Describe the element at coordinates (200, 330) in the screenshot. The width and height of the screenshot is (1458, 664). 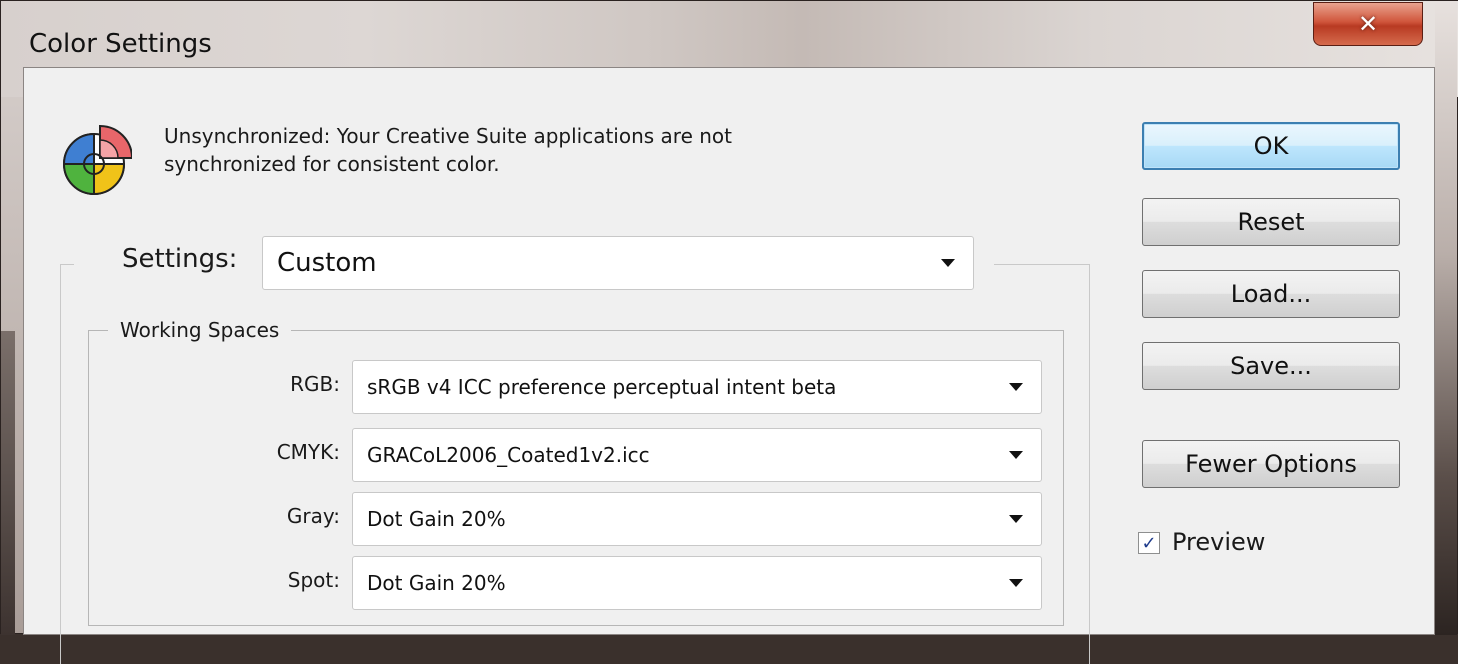
I see `working-spaces-title: Working Spaces` at that location.